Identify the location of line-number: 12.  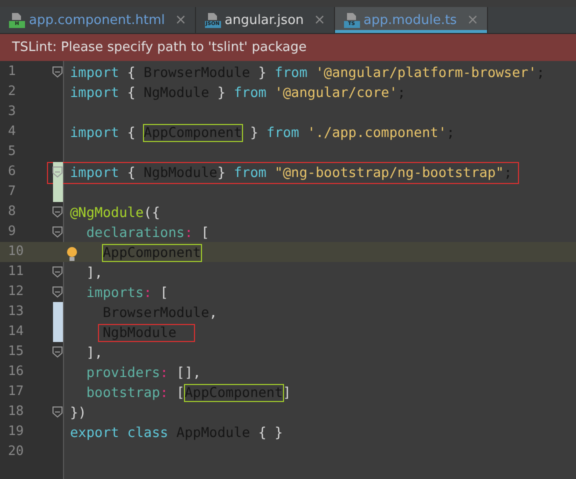
(16, 292).